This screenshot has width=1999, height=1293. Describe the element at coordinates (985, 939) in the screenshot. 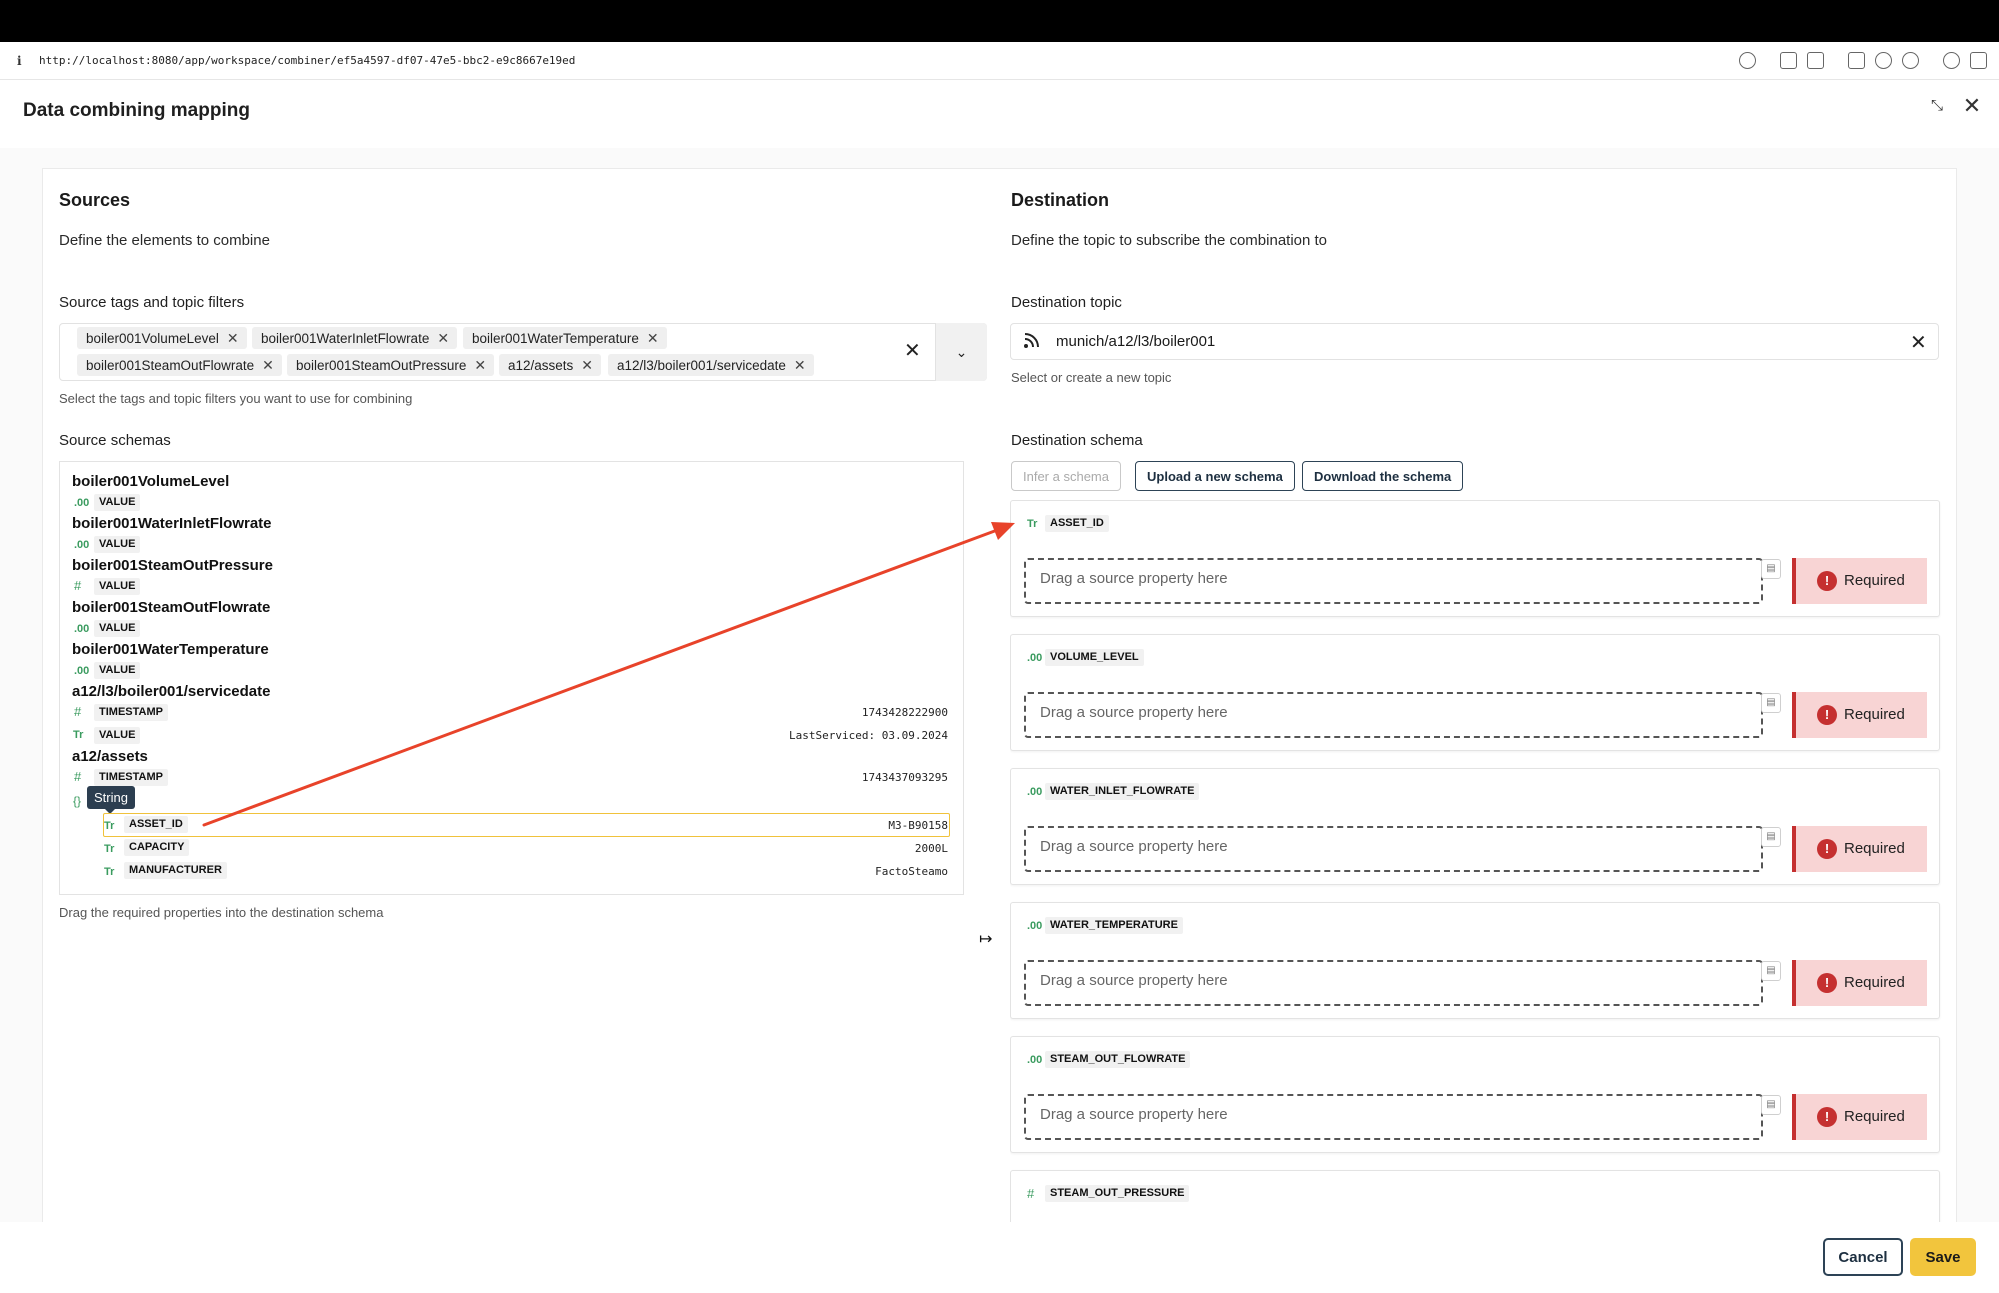

I see `swap-icon: ↦` at that location.